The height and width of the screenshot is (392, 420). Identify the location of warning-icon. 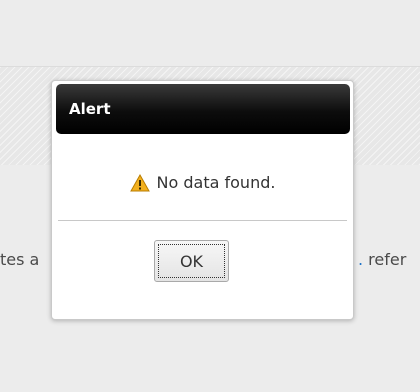
(139, 182).